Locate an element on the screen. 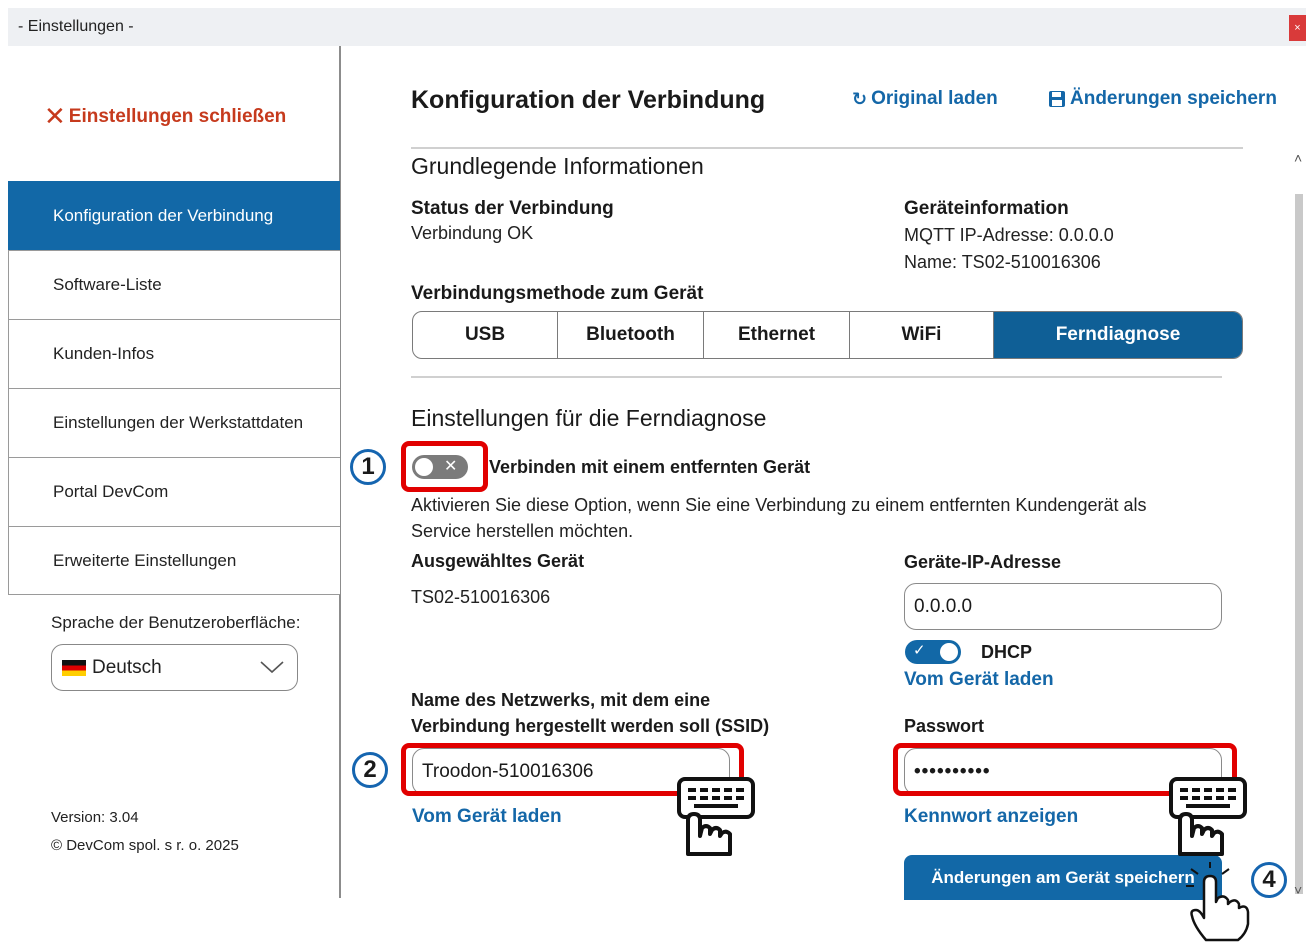  connection-method-selector: USB Bluetooth Ethernet WiFi Ferndiagnose is located at coordinates (827, 335).